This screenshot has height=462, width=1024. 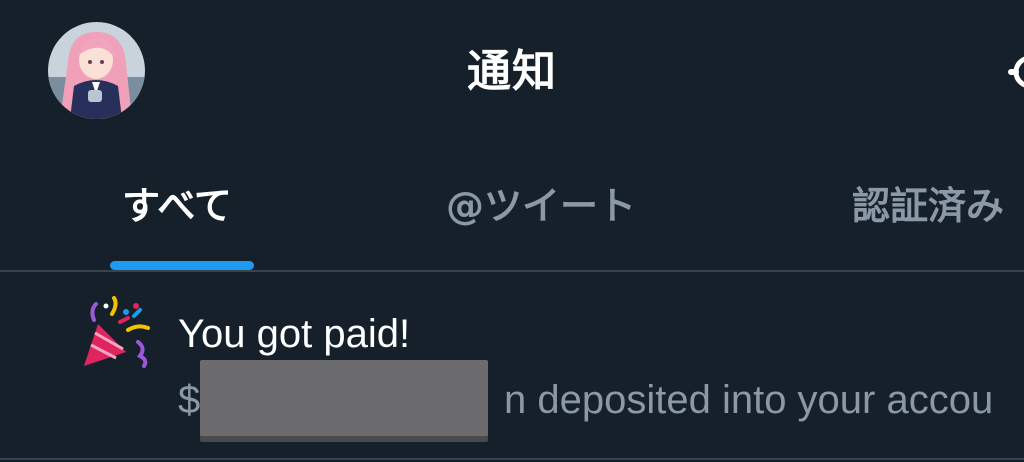 I want to click on redaction-block, so click(x=344, y=398).